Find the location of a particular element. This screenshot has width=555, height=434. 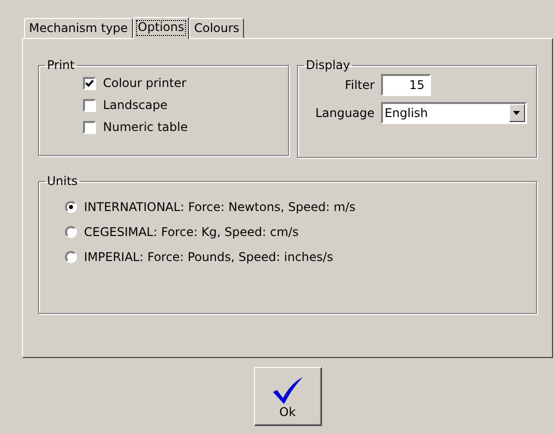

radio-label: IMPERIAL: Force: Pounds, Speed: inches/s is located at coordinates (209, 257).